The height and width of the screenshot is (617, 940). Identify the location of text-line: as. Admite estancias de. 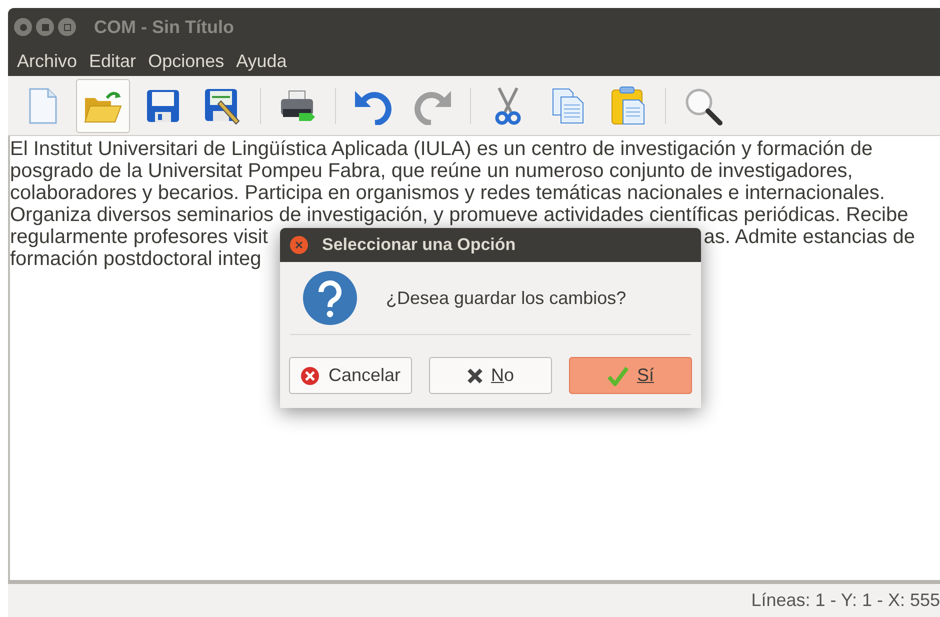
(809, 237).